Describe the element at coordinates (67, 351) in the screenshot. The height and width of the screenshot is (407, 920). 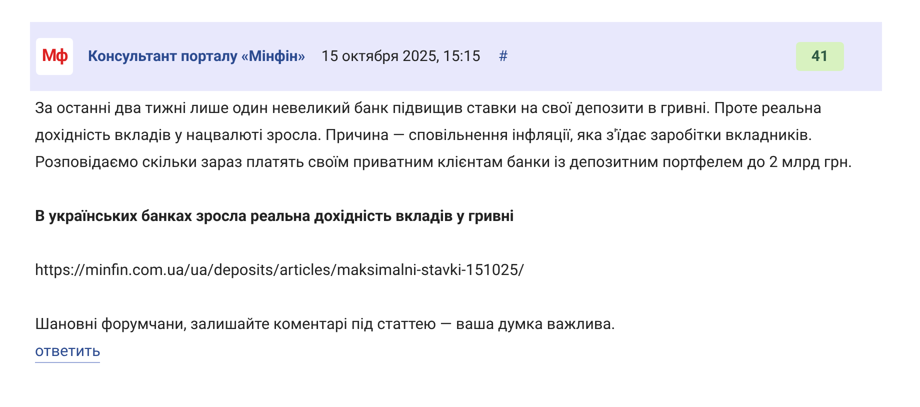
I see `reply-link: ответить` at that location.